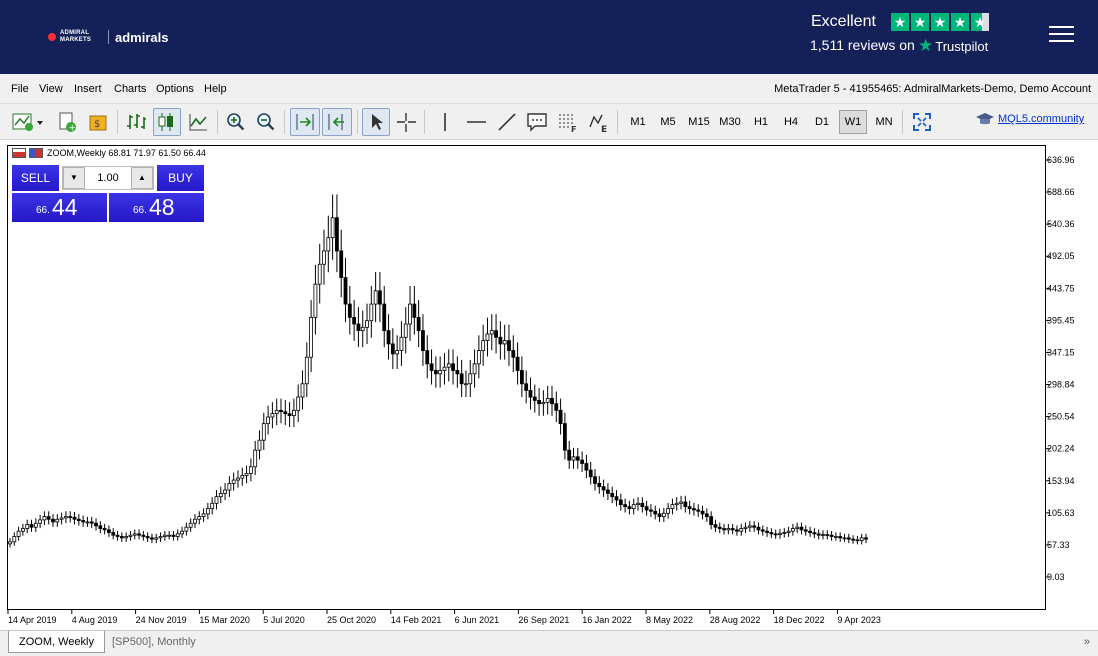 This screenshot has width=1098, height=656. What do you see at coordinates (1061, 320) in the screenshot?
I see `y-tick-label: 395.45` at bounding box center [1061, 320].